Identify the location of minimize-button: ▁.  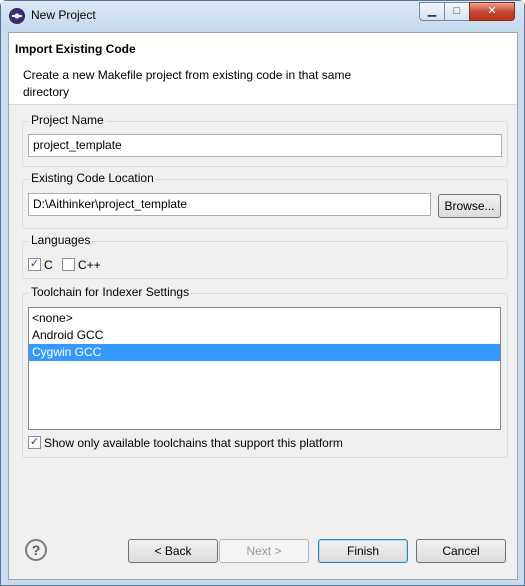
(432, 11).